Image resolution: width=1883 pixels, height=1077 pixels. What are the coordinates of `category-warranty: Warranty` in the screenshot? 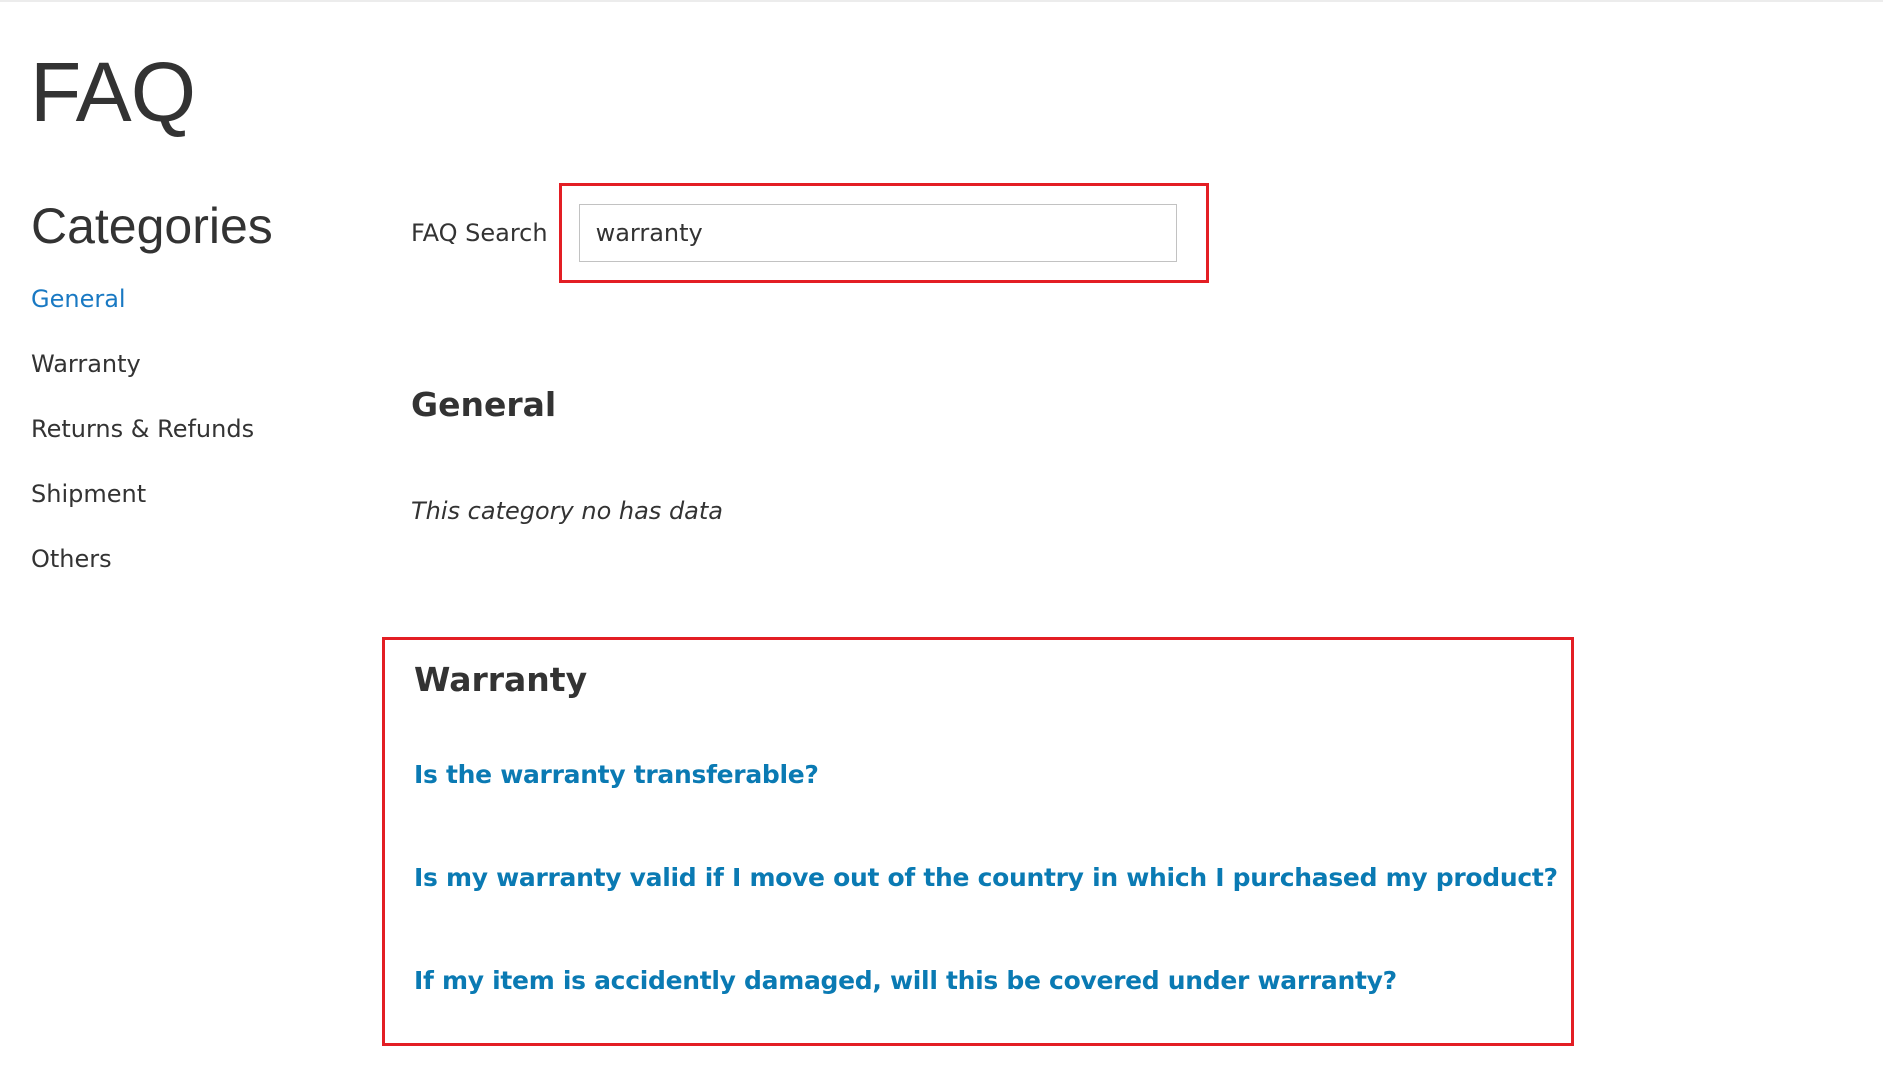 It's located at (196, 381).